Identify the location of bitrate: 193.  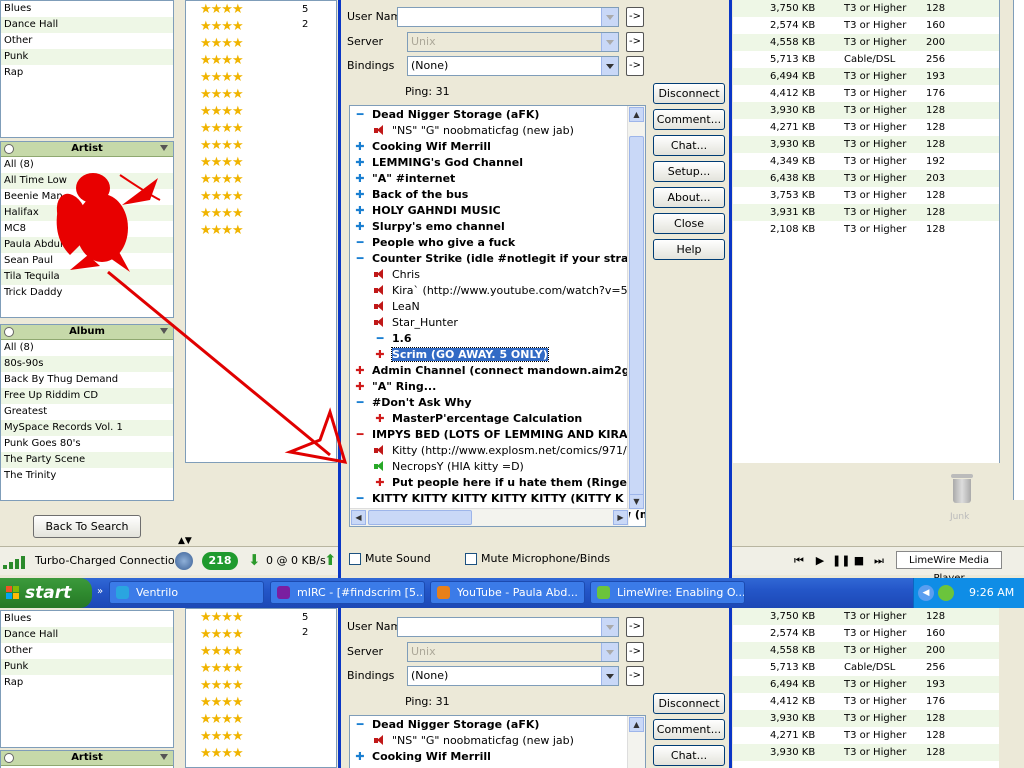
(936, 684).